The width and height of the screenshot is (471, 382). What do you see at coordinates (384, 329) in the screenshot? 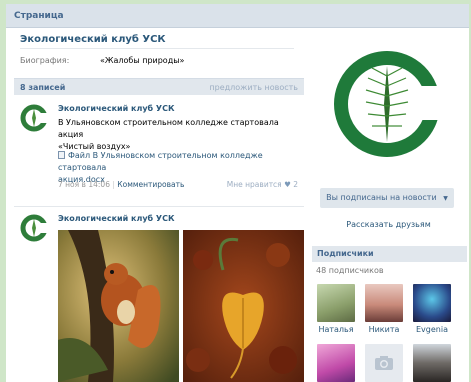
I see `member-name: Никита` at bounding box center [384, 329].